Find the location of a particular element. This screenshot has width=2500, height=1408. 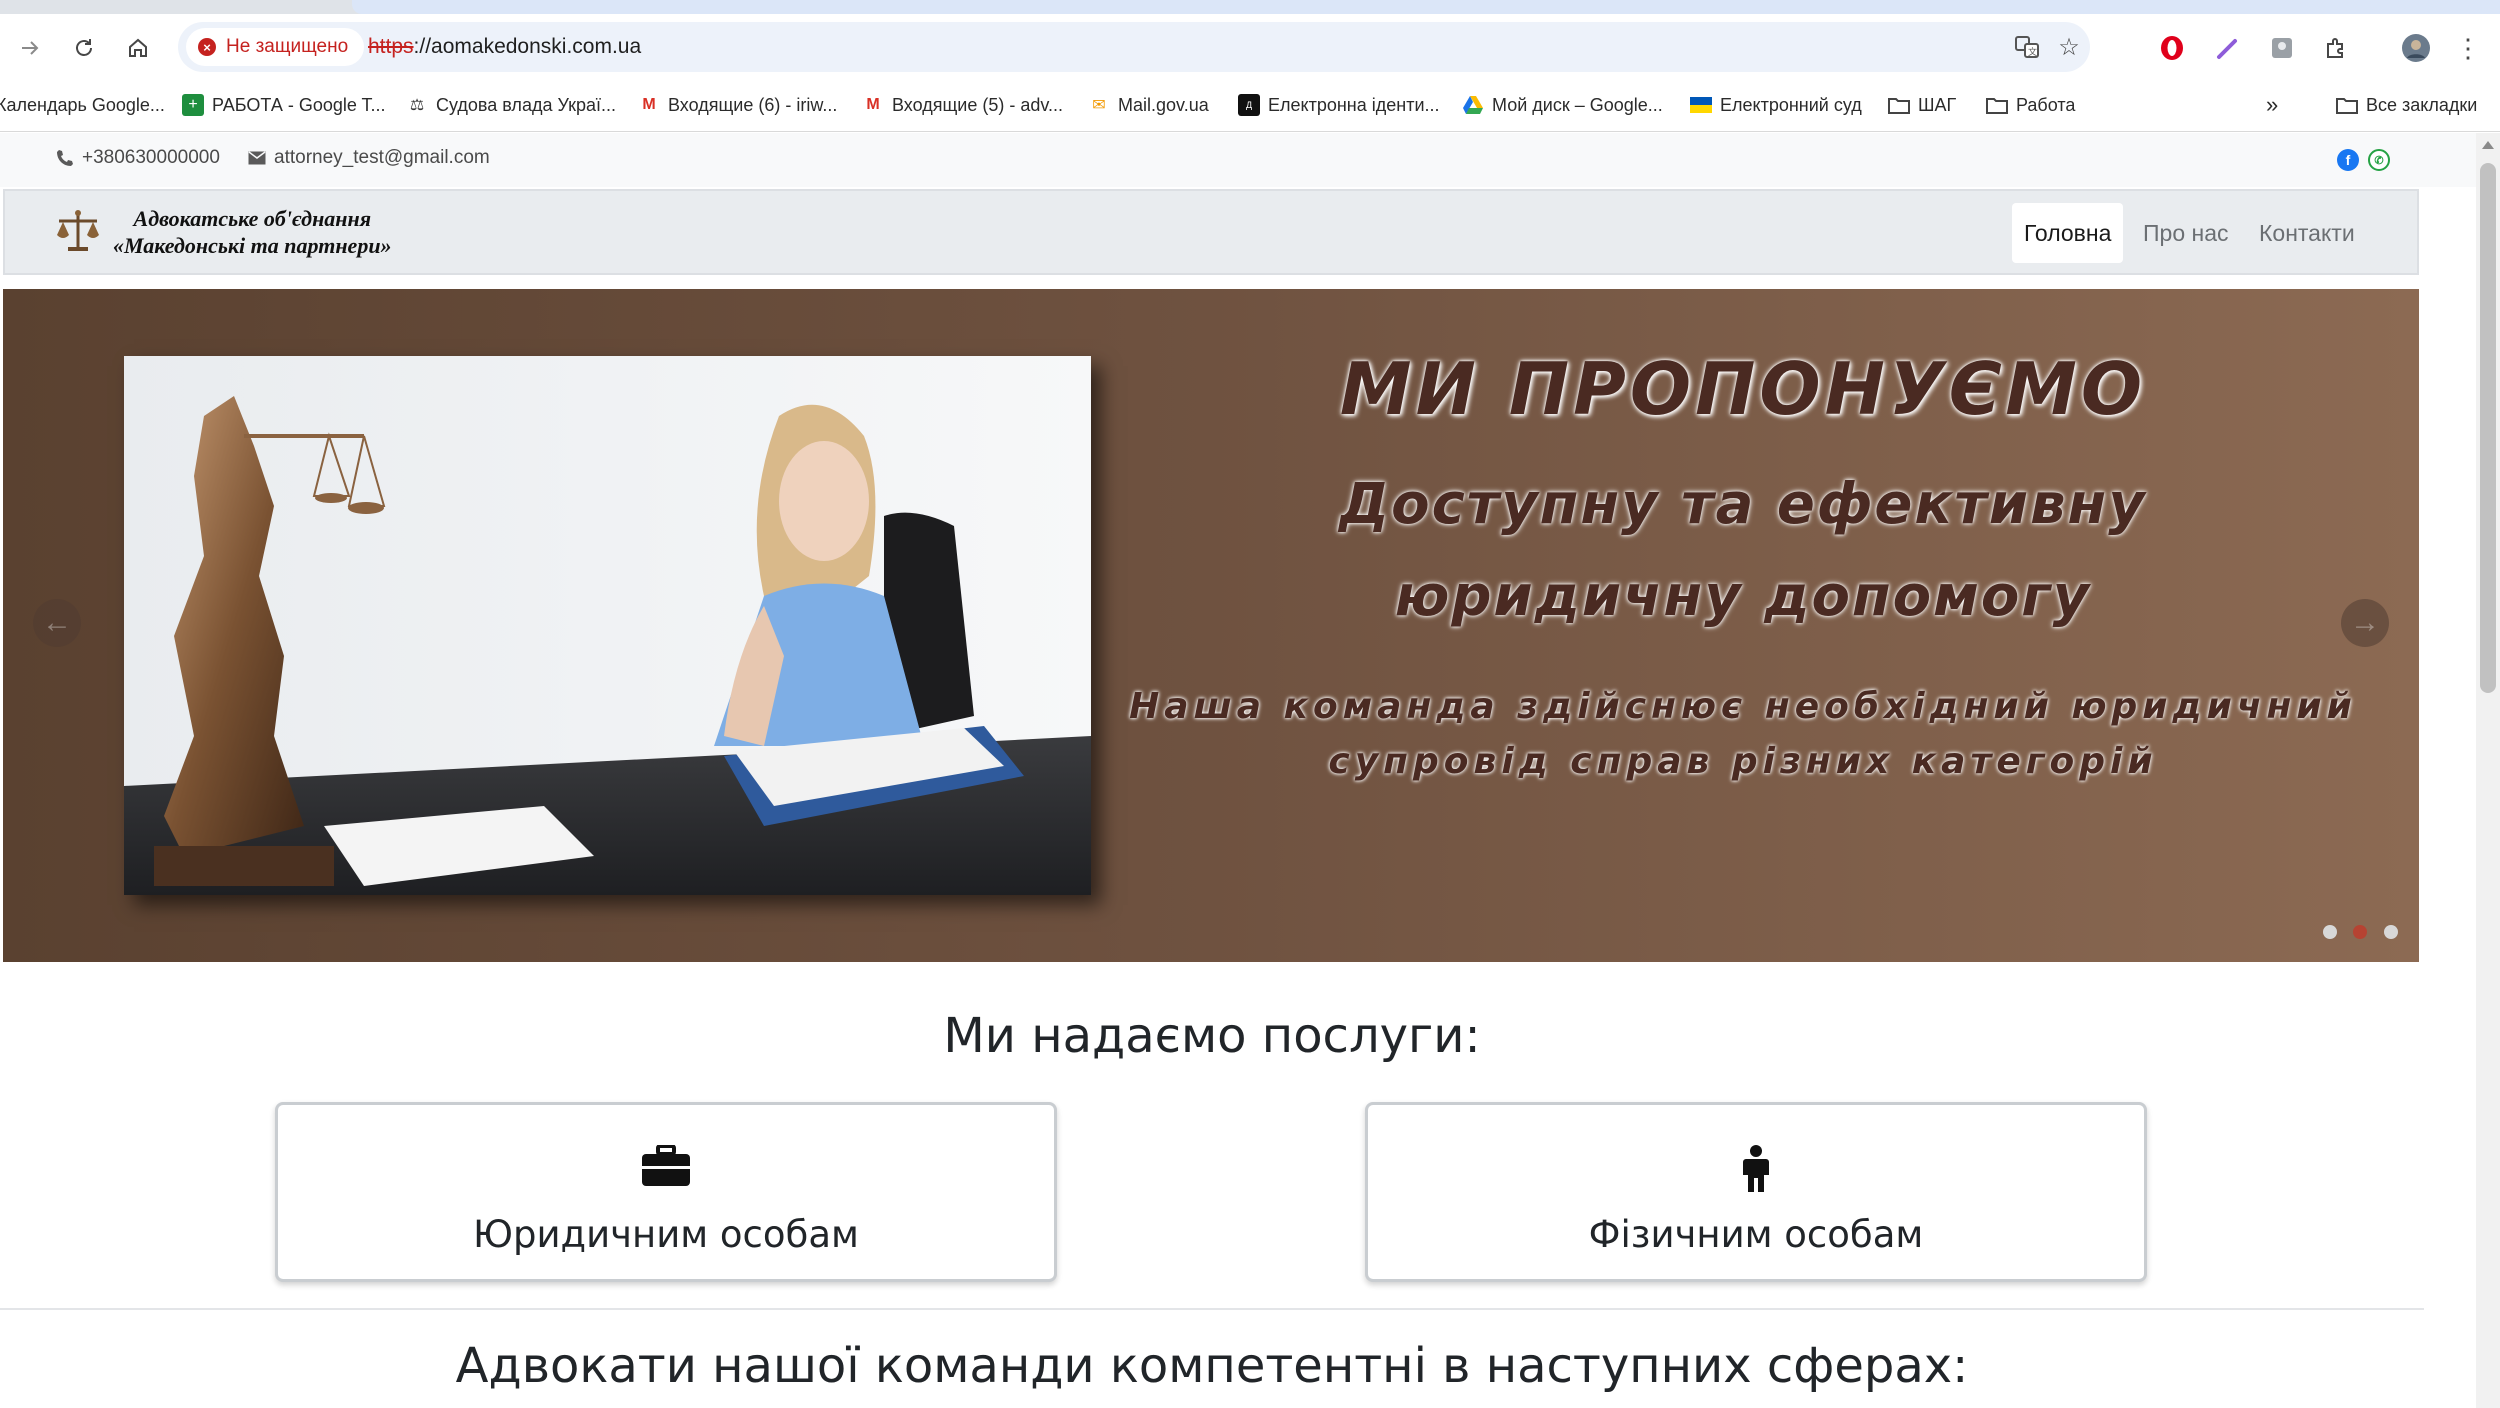

person-icon is located at coordinates (1756, 1169).